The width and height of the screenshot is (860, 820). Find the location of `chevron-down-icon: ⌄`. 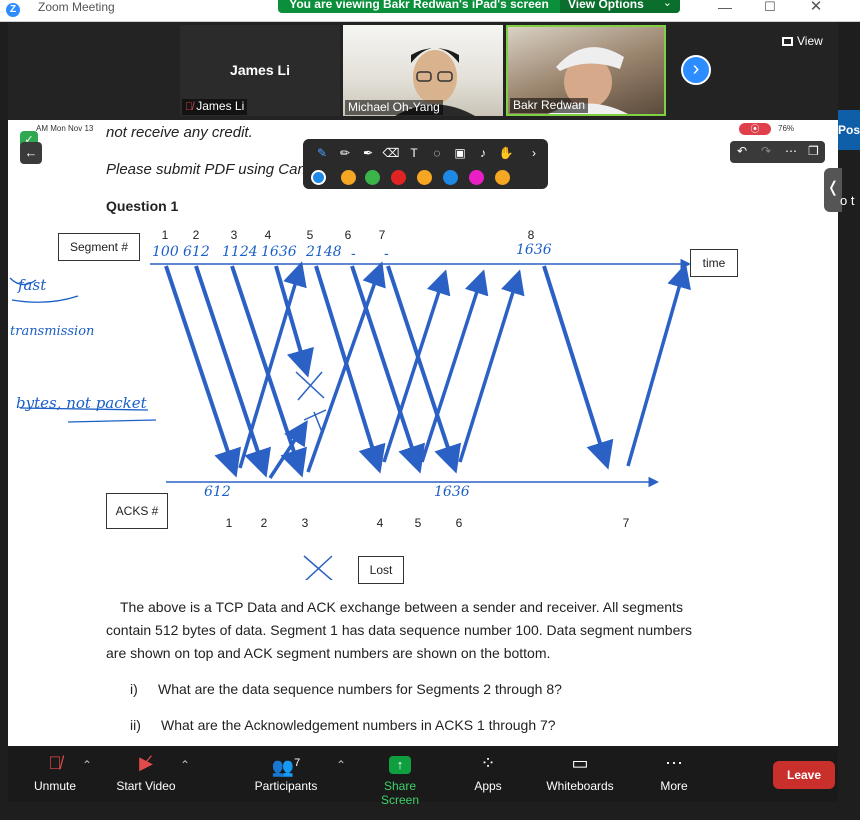

chevron-down-icon: ⌄ is located at coordinates (667, 4).